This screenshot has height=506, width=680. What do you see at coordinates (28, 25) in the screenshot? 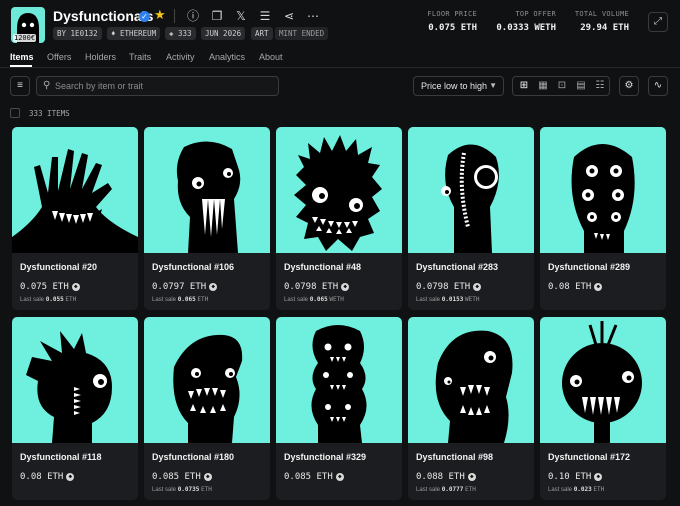
I see `collection-logo: 1200€` at bounding box center [28, 25].